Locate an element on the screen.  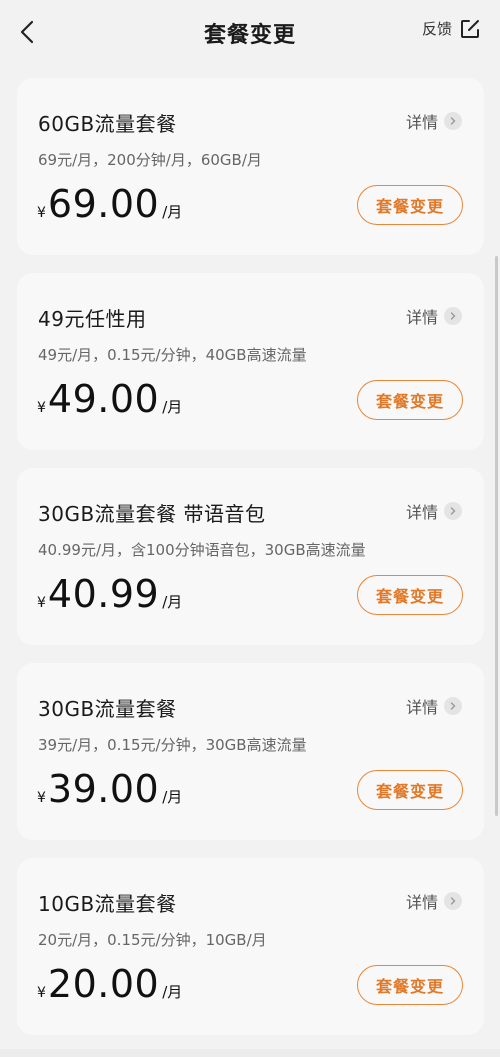
plan-price: ¥ 49.00 /月 is located at coordinates (109, 399).